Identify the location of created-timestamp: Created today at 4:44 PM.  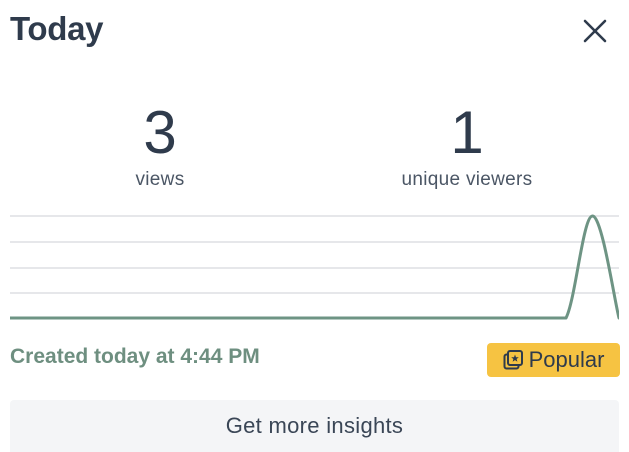
(135, 356).